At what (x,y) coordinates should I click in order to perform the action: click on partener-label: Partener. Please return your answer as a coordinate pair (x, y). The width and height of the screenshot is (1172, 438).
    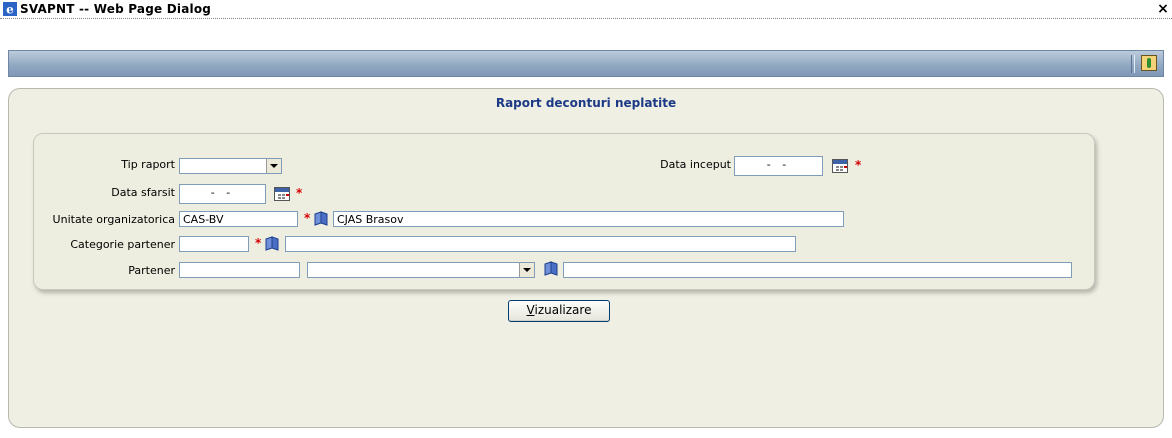
    Looking at the image, I should click on (151, 270).